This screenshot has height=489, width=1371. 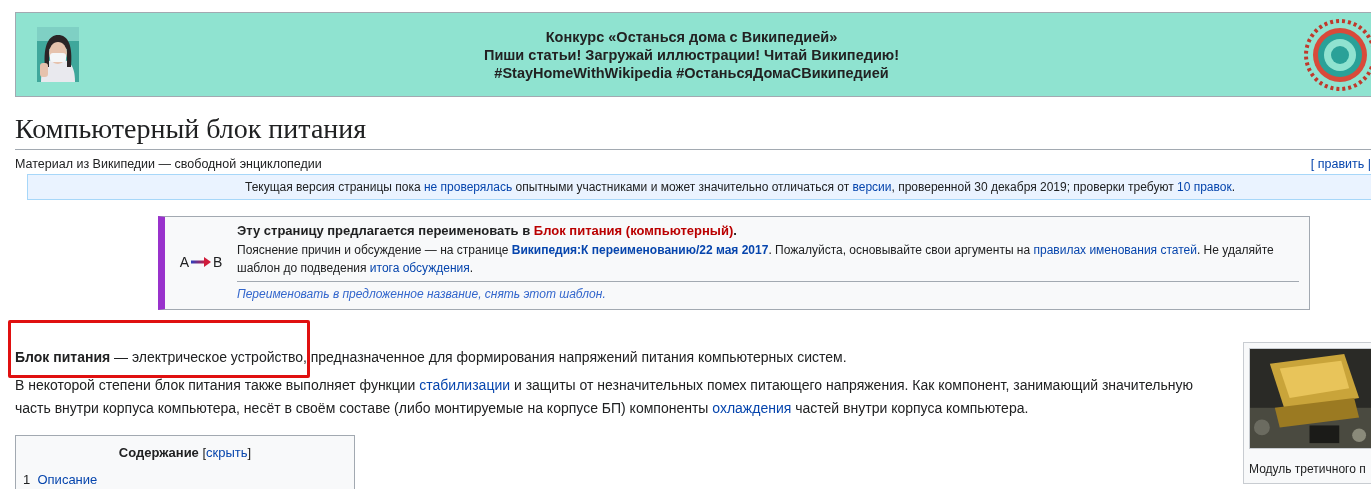 What do you see at coordinates (468, 187) in the screenshot?
I see `link: не проверялась` at bounding box center [468, 187].